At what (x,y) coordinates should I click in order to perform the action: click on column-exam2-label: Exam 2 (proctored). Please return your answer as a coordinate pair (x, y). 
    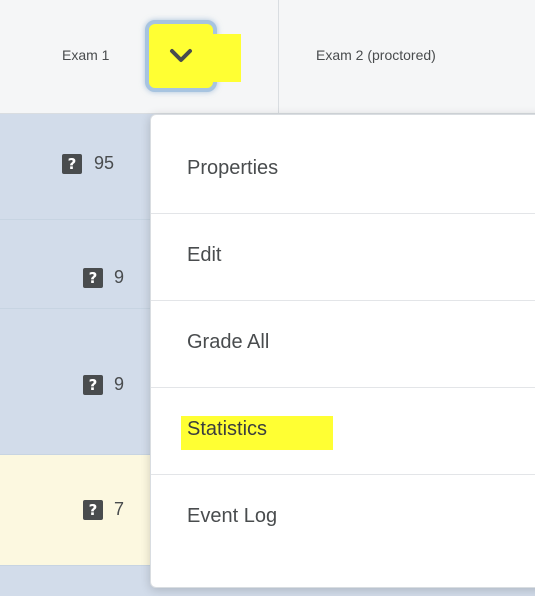
    Looking at the image, I should click on (376, 55).